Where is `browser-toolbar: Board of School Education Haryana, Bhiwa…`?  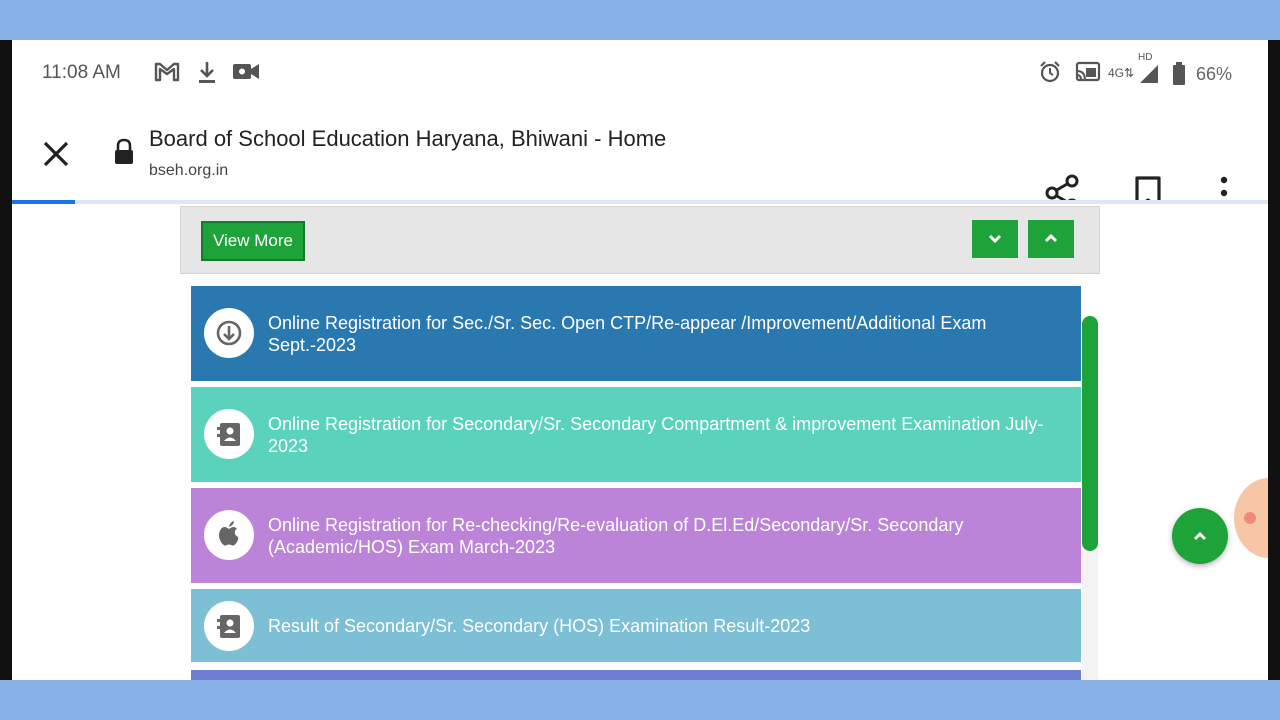 browser-toolbar: Board of School Education Haryana, Bhiwa… is located at coordinates (640, 159).